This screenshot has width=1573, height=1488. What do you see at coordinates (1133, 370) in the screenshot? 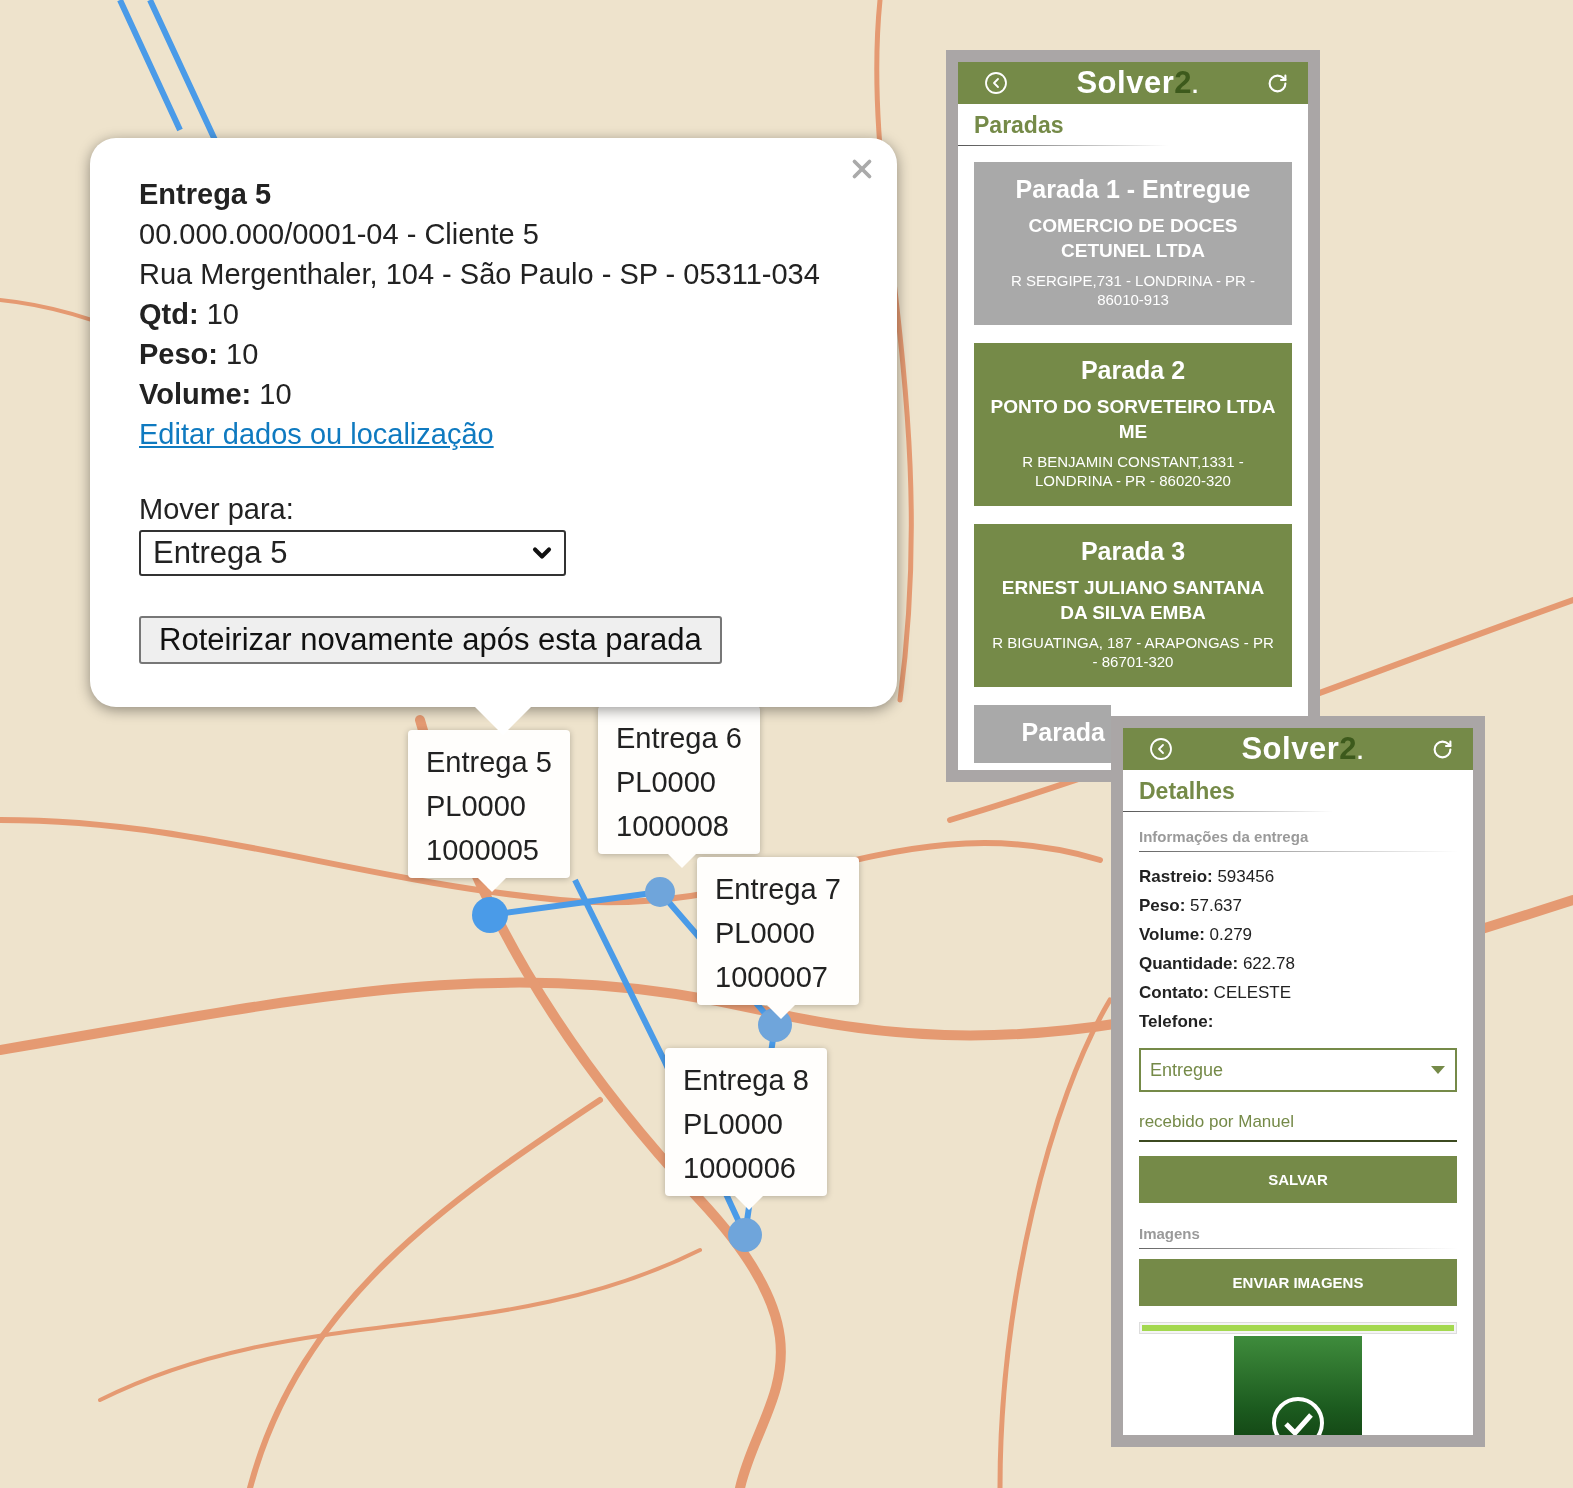
I see `stop-title: Parada 2` at bounding box center [1133, 370].